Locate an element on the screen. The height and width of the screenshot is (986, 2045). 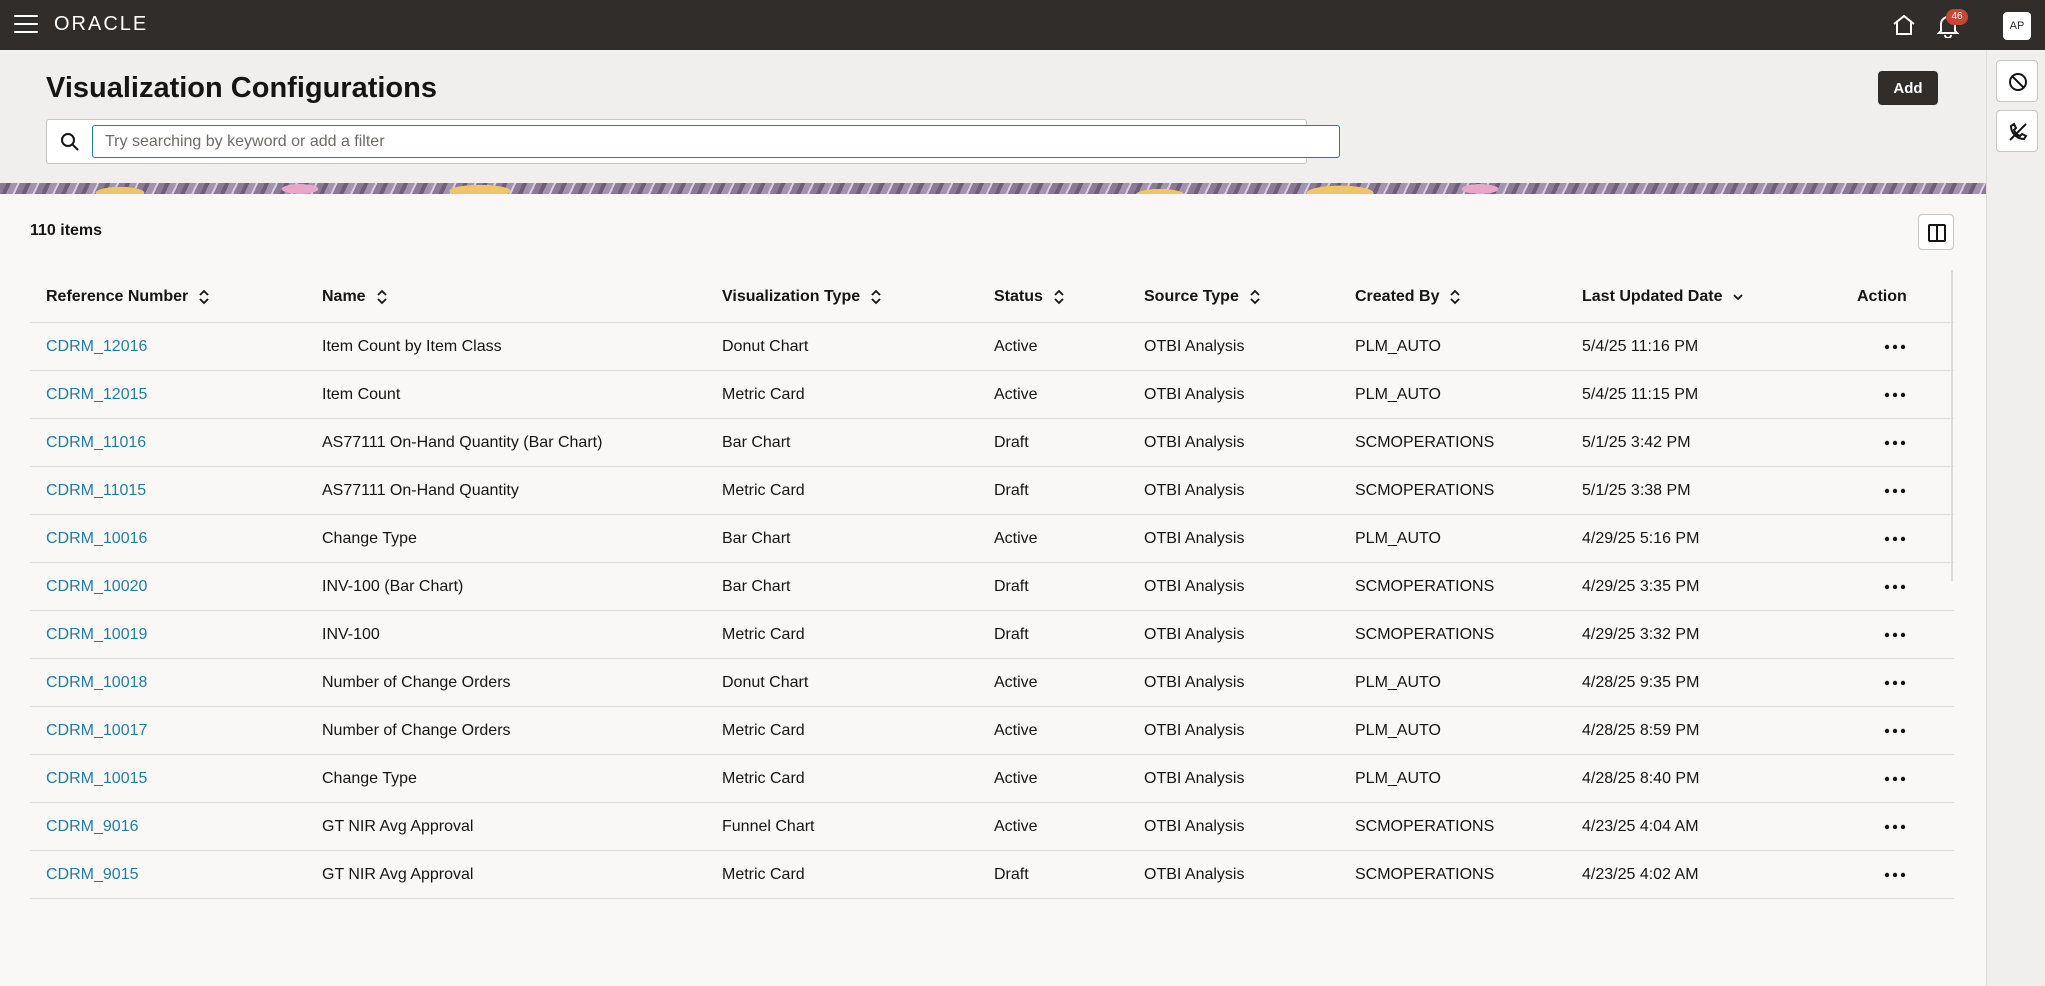
column-header-label: Action is located at coordinates (1882, 296).